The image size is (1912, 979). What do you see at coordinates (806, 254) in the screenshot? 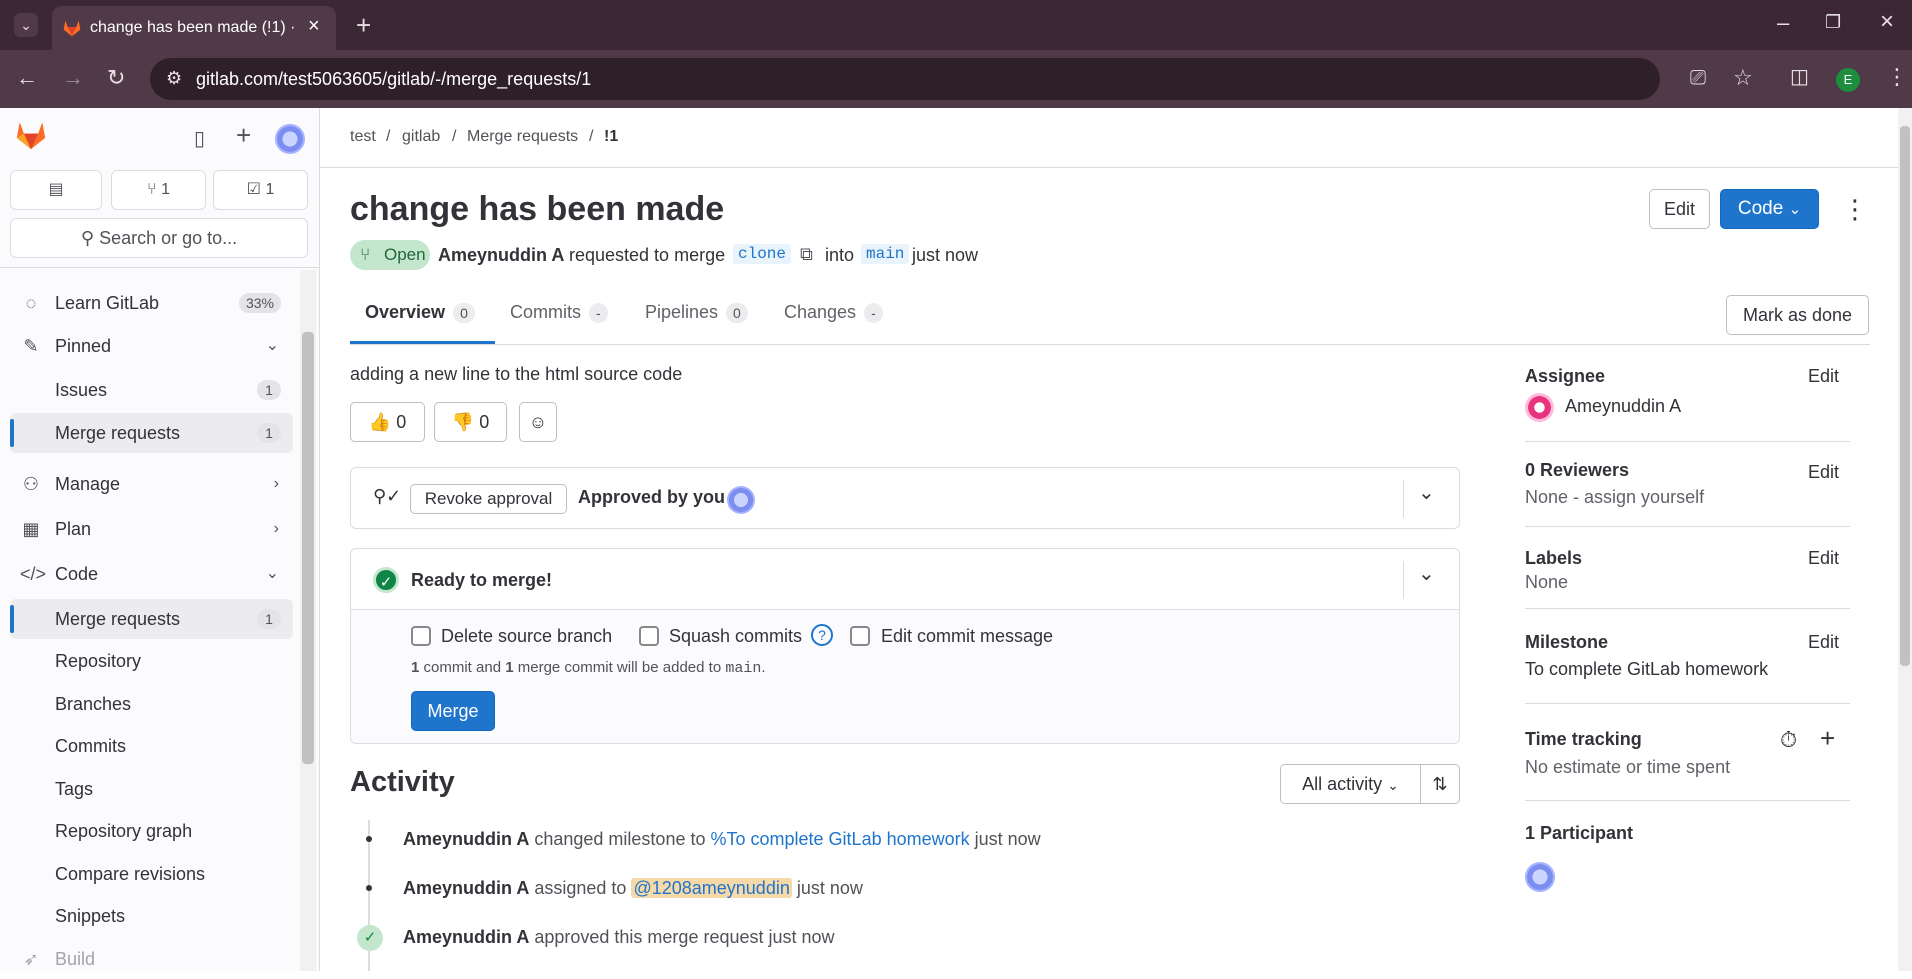
I see `copy-branch-icon: ⧉` at bounding box center [806, 254].